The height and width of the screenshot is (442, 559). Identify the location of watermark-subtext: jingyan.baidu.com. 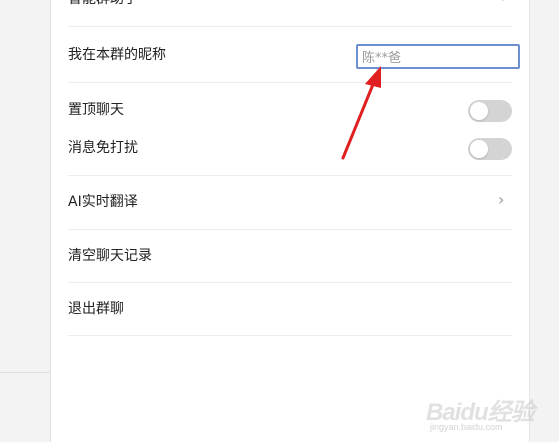
(466, 427).